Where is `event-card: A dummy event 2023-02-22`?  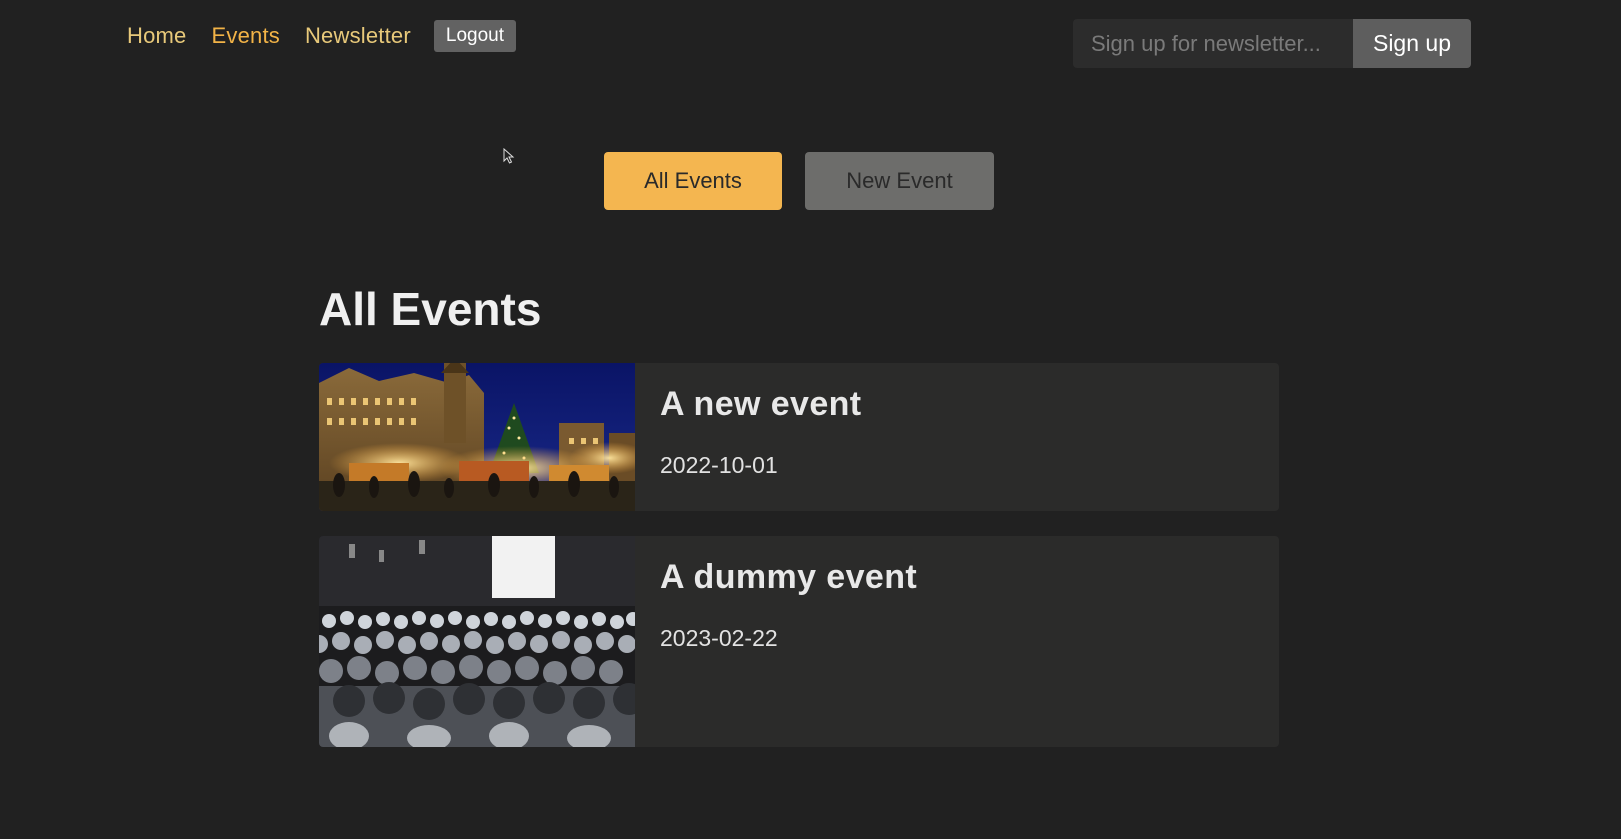
event-card: A dummy event 2023-02-22 is located at coordinates (799, 641).